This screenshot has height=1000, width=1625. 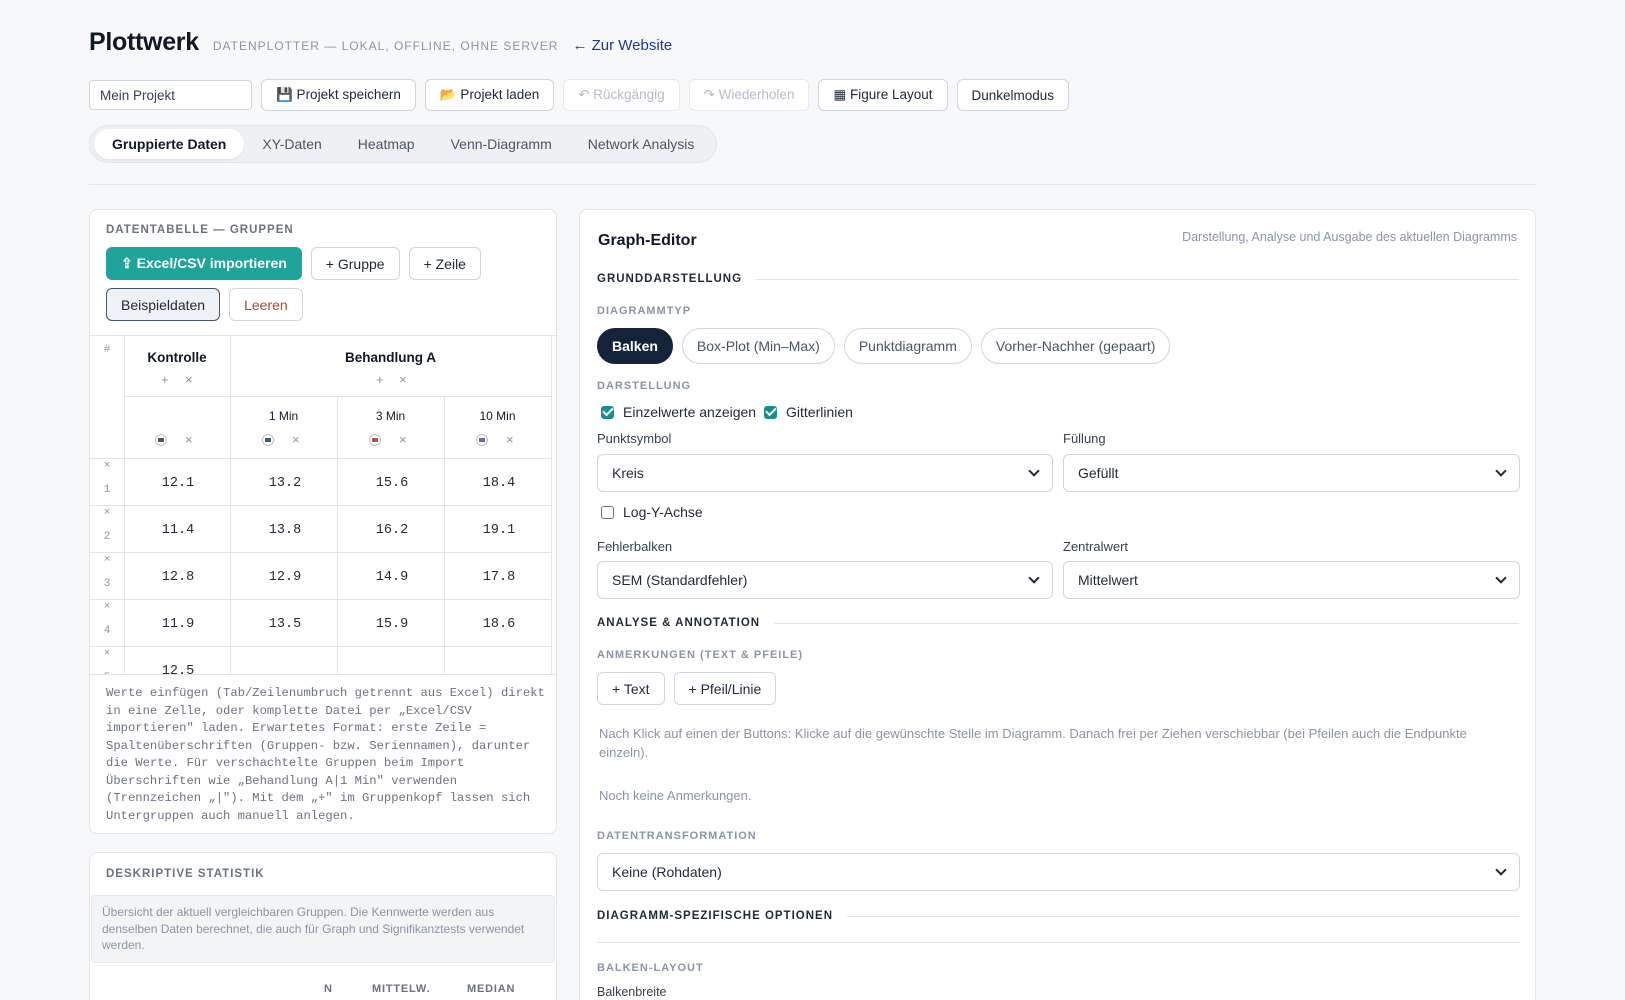 I want to click on subgroup-header: 1 Min, so click(x=283, y=416).